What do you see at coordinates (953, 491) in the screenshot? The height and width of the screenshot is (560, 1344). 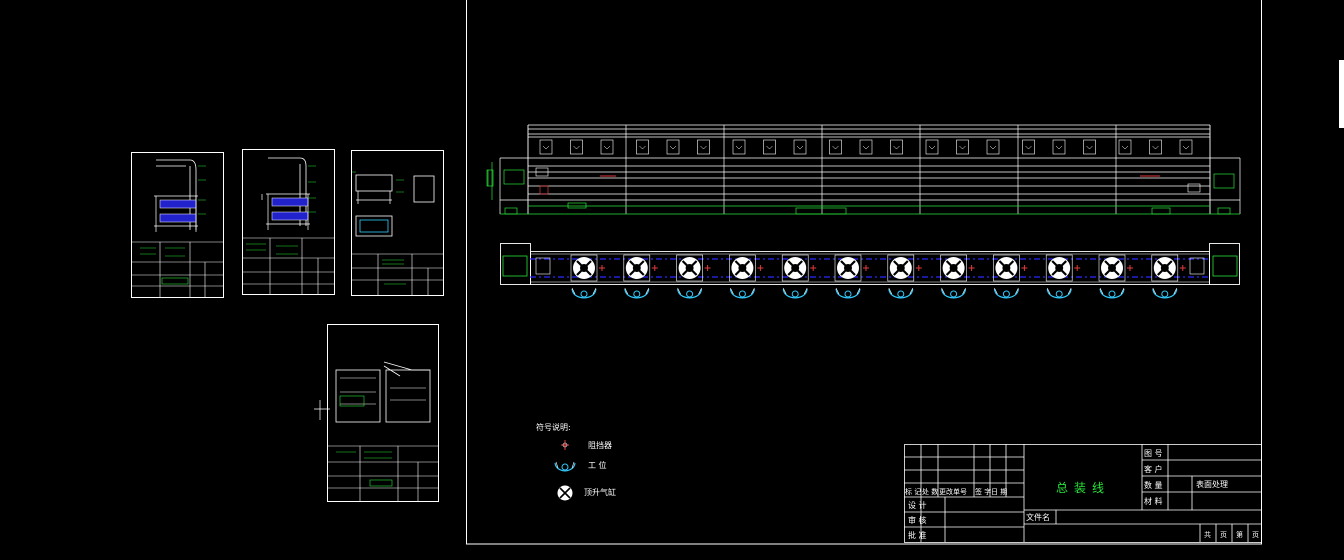 I see `tb-change-no: 更改单号` at bounding box center [953, 491].